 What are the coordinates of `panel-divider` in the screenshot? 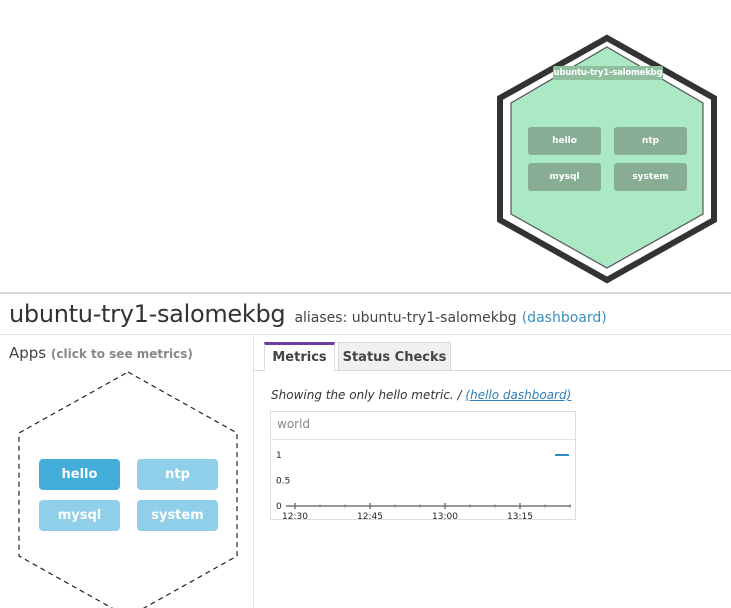 It's located at (253, 471).